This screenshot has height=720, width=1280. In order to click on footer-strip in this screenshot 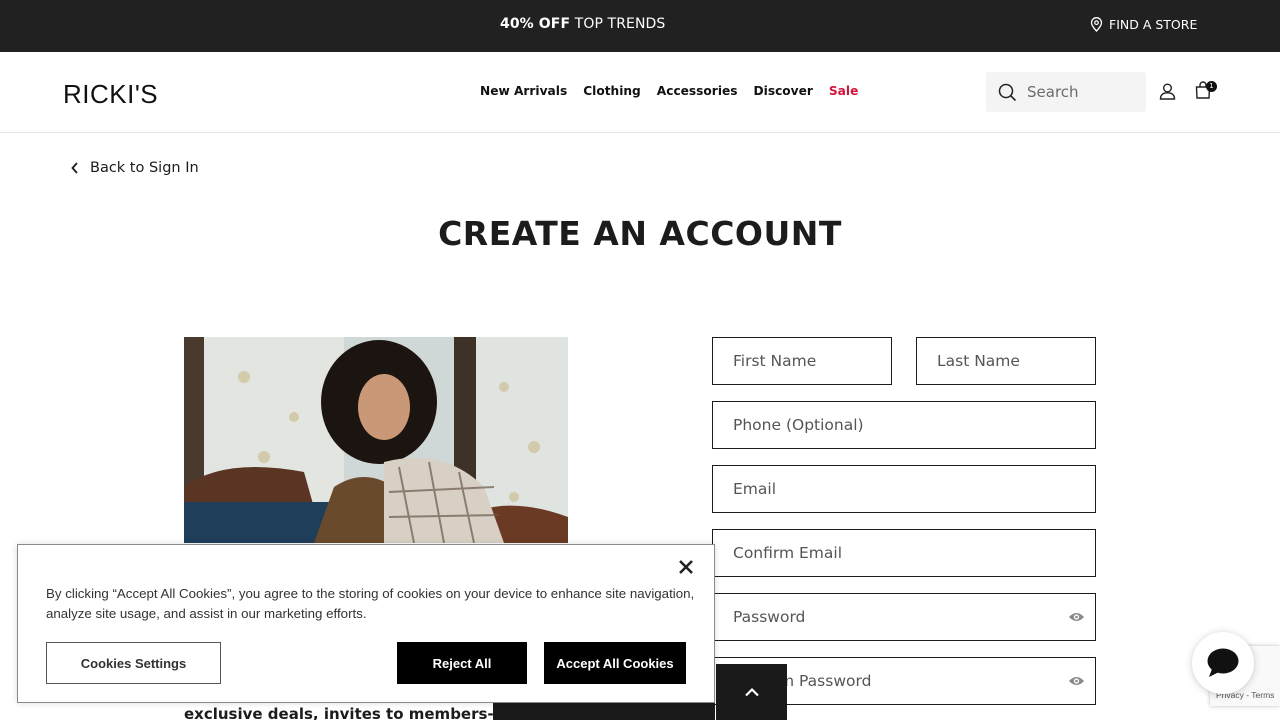, I will do `click(604, 711)`.